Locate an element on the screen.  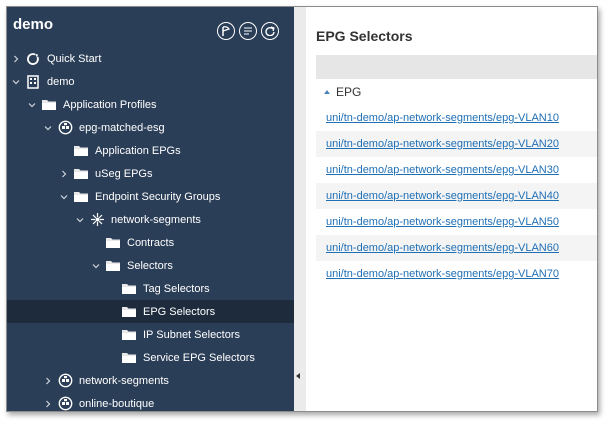
tenant-building-icon is located at coordinates (33, 81).